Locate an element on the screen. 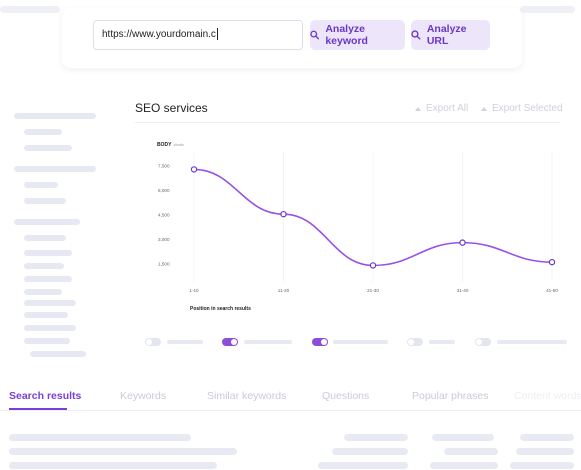 This screenshot has width=581, height=470. analyze-keyword-button: Analyze keyword is located at coordinates (357, 35).